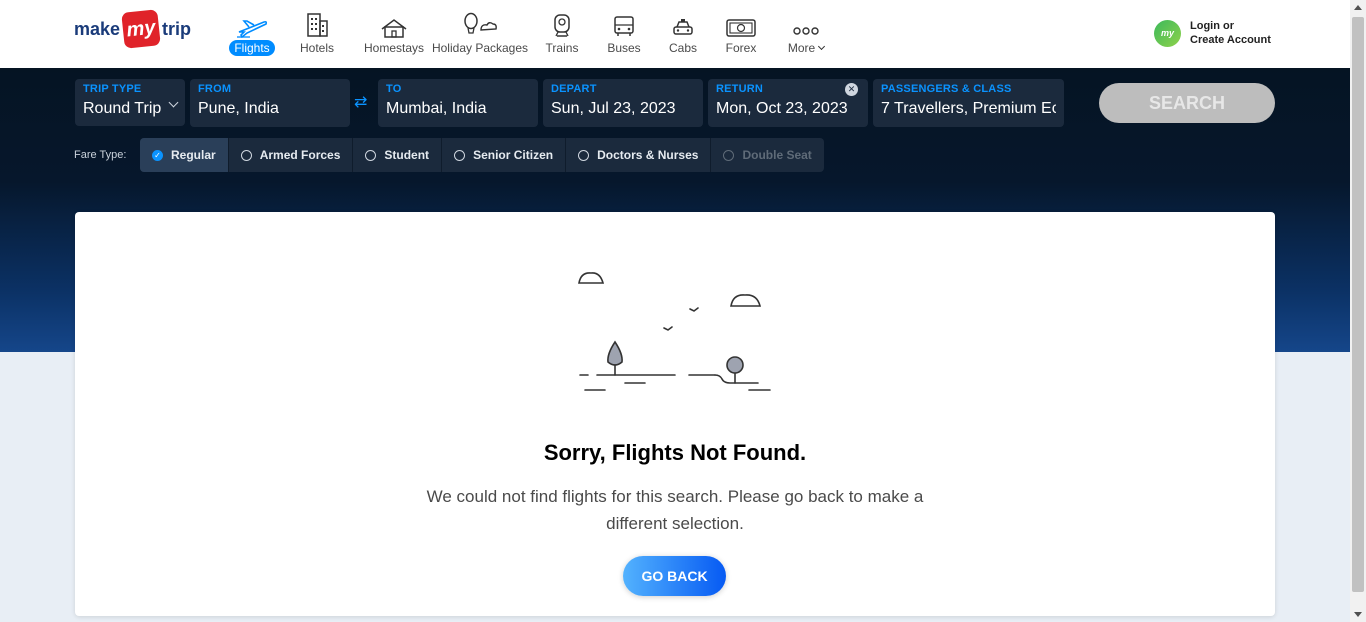 The height and width of the screenshot is (622, 1366). I want to click on to-label: TO, so click(394, 89).